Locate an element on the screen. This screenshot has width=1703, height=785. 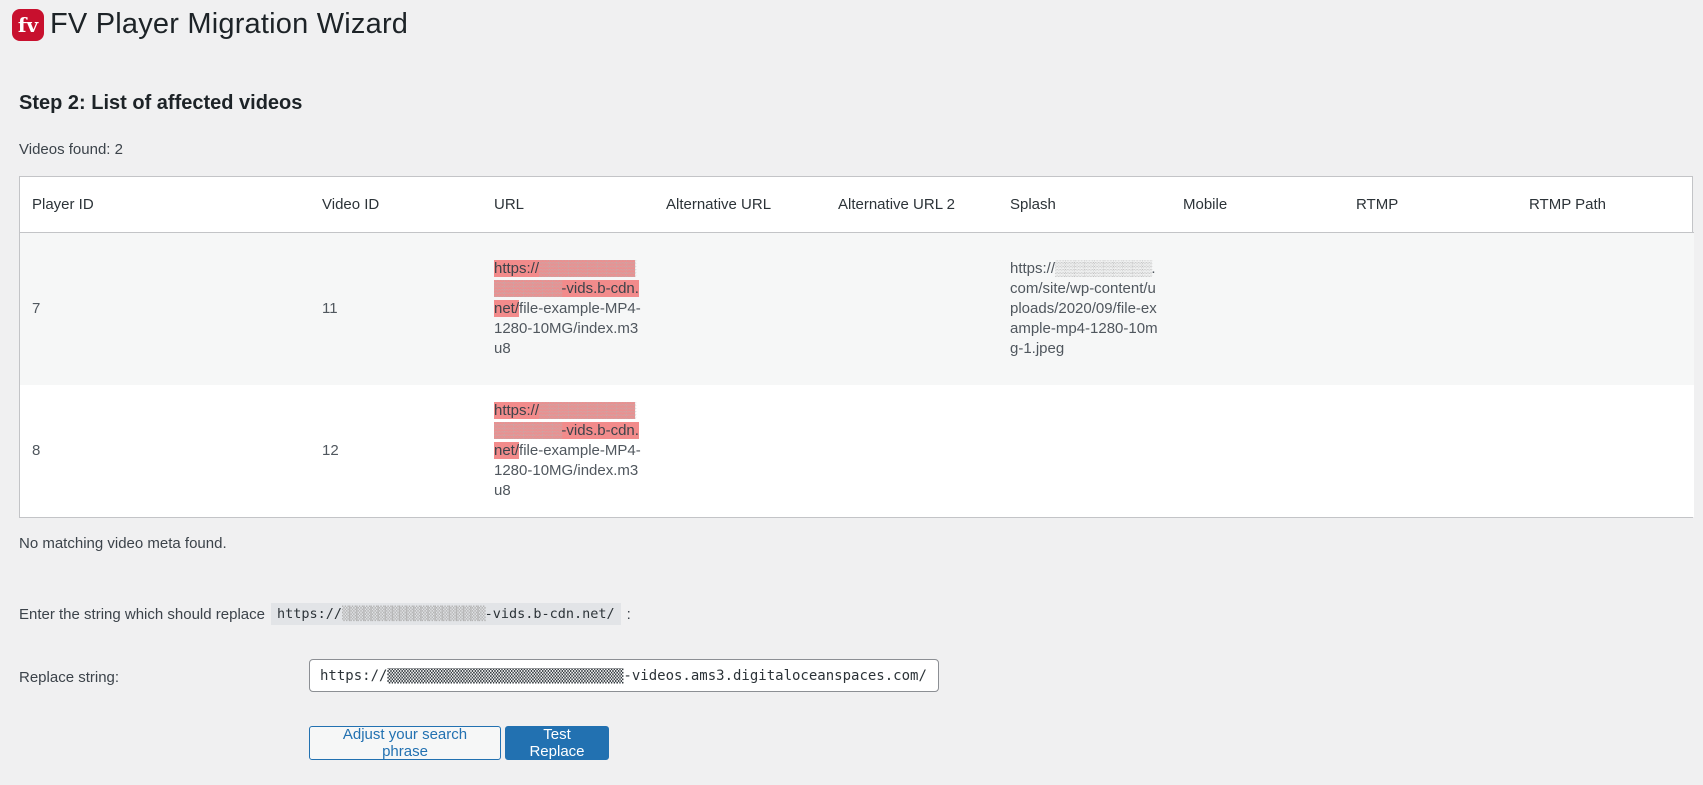
column-header-player-id: Player ID is located at coordinates (165, 205).